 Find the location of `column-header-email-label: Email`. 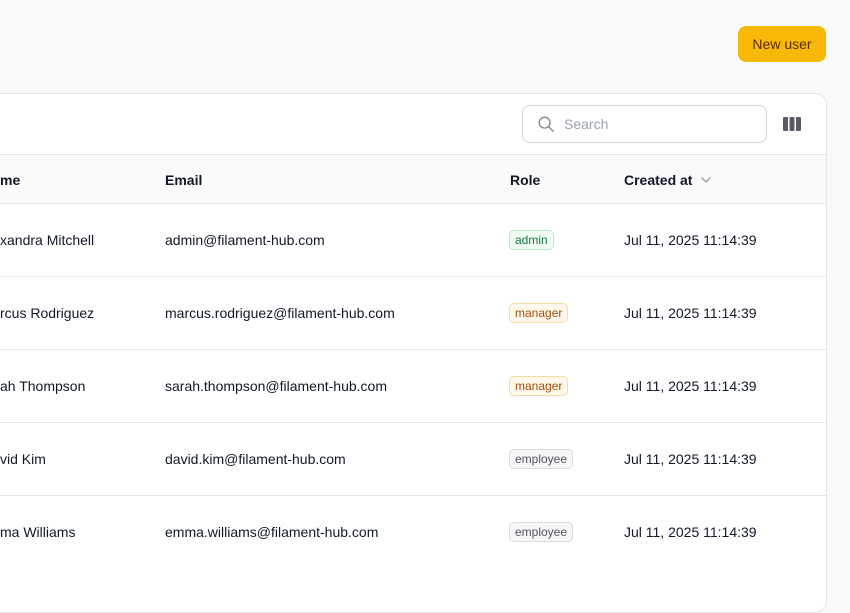

column-header-email-label: Email is located at coordinates (184, 180).